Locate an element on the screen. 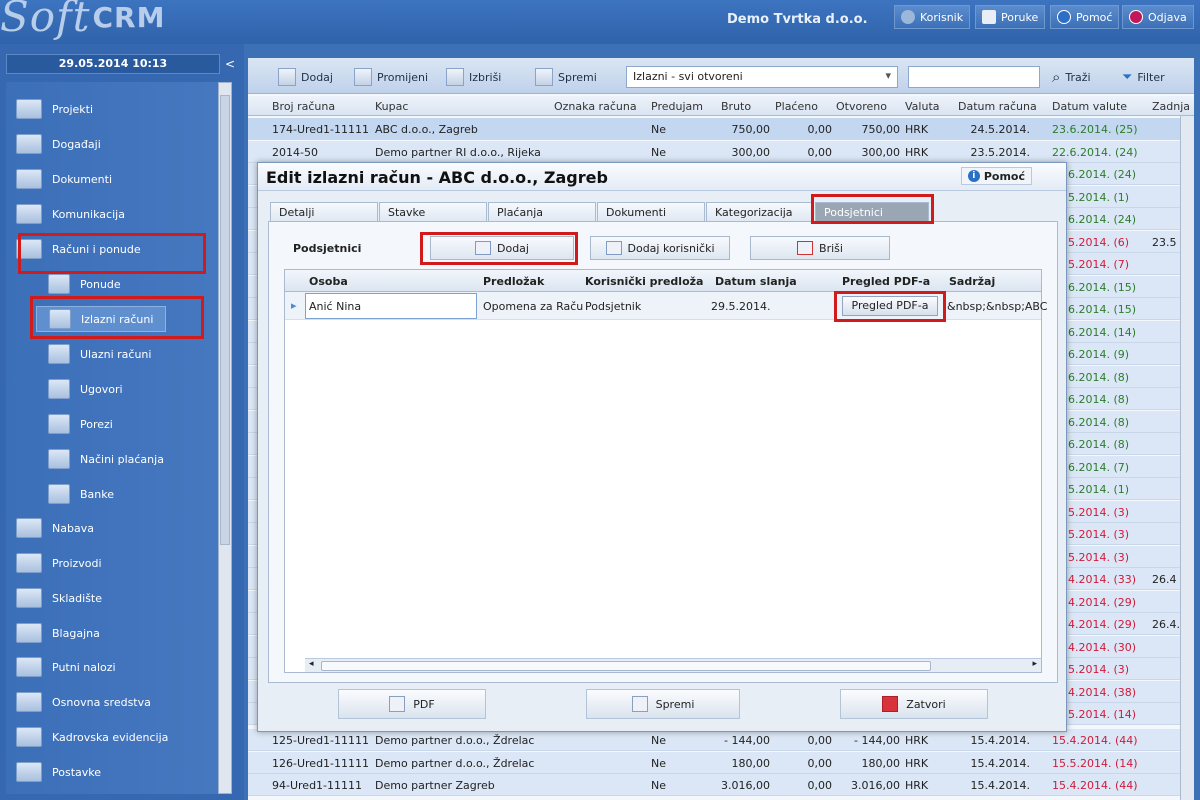 The width and height of the screenshot is (1200, 800). cell: HRK is located at coordinates (917, 740).